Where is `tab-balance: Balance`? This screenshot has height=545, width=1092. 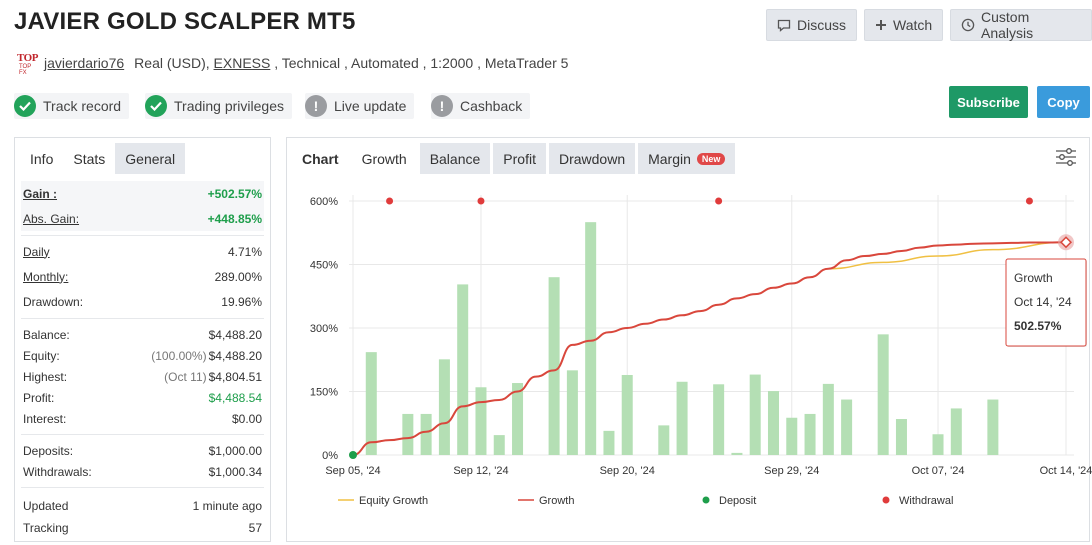 tab-balance: Balance is located at coordinates (455, 158).